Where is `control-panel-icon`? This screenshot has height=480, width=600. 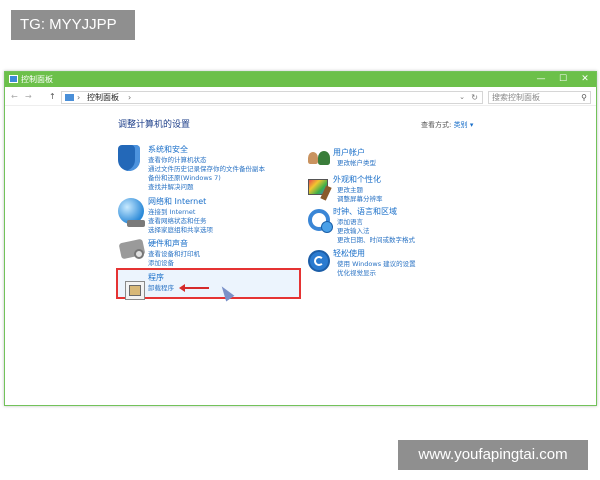
control-panel-icon is located at coordinates (13, 79).